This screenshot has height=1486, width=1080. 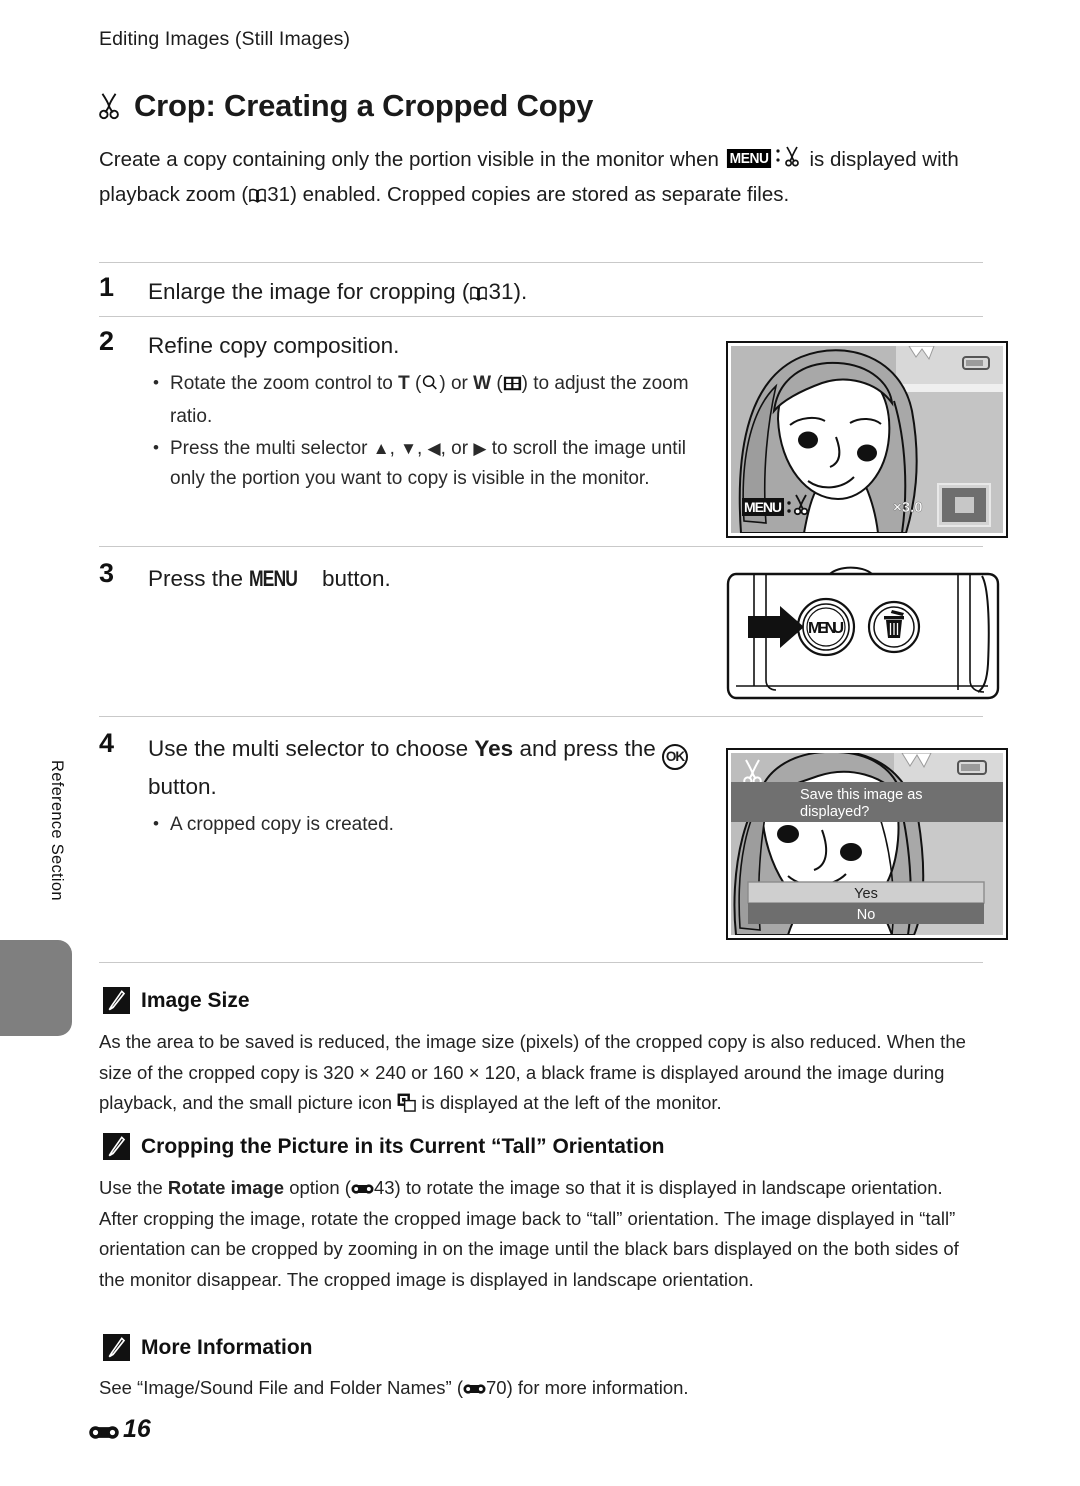 I want to click on menu-button-label-icon: MENU, so click(x=273, y=578).